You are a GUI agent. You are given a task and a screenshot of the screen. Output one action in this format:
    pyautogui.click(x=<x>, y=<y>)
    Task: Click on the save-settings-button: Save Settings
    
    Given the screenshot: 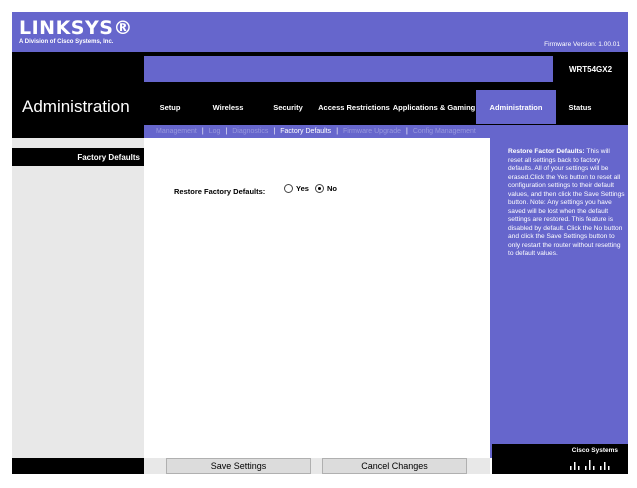 What is the action you would take?
    pyautogui.click(x=238, y=466)
    